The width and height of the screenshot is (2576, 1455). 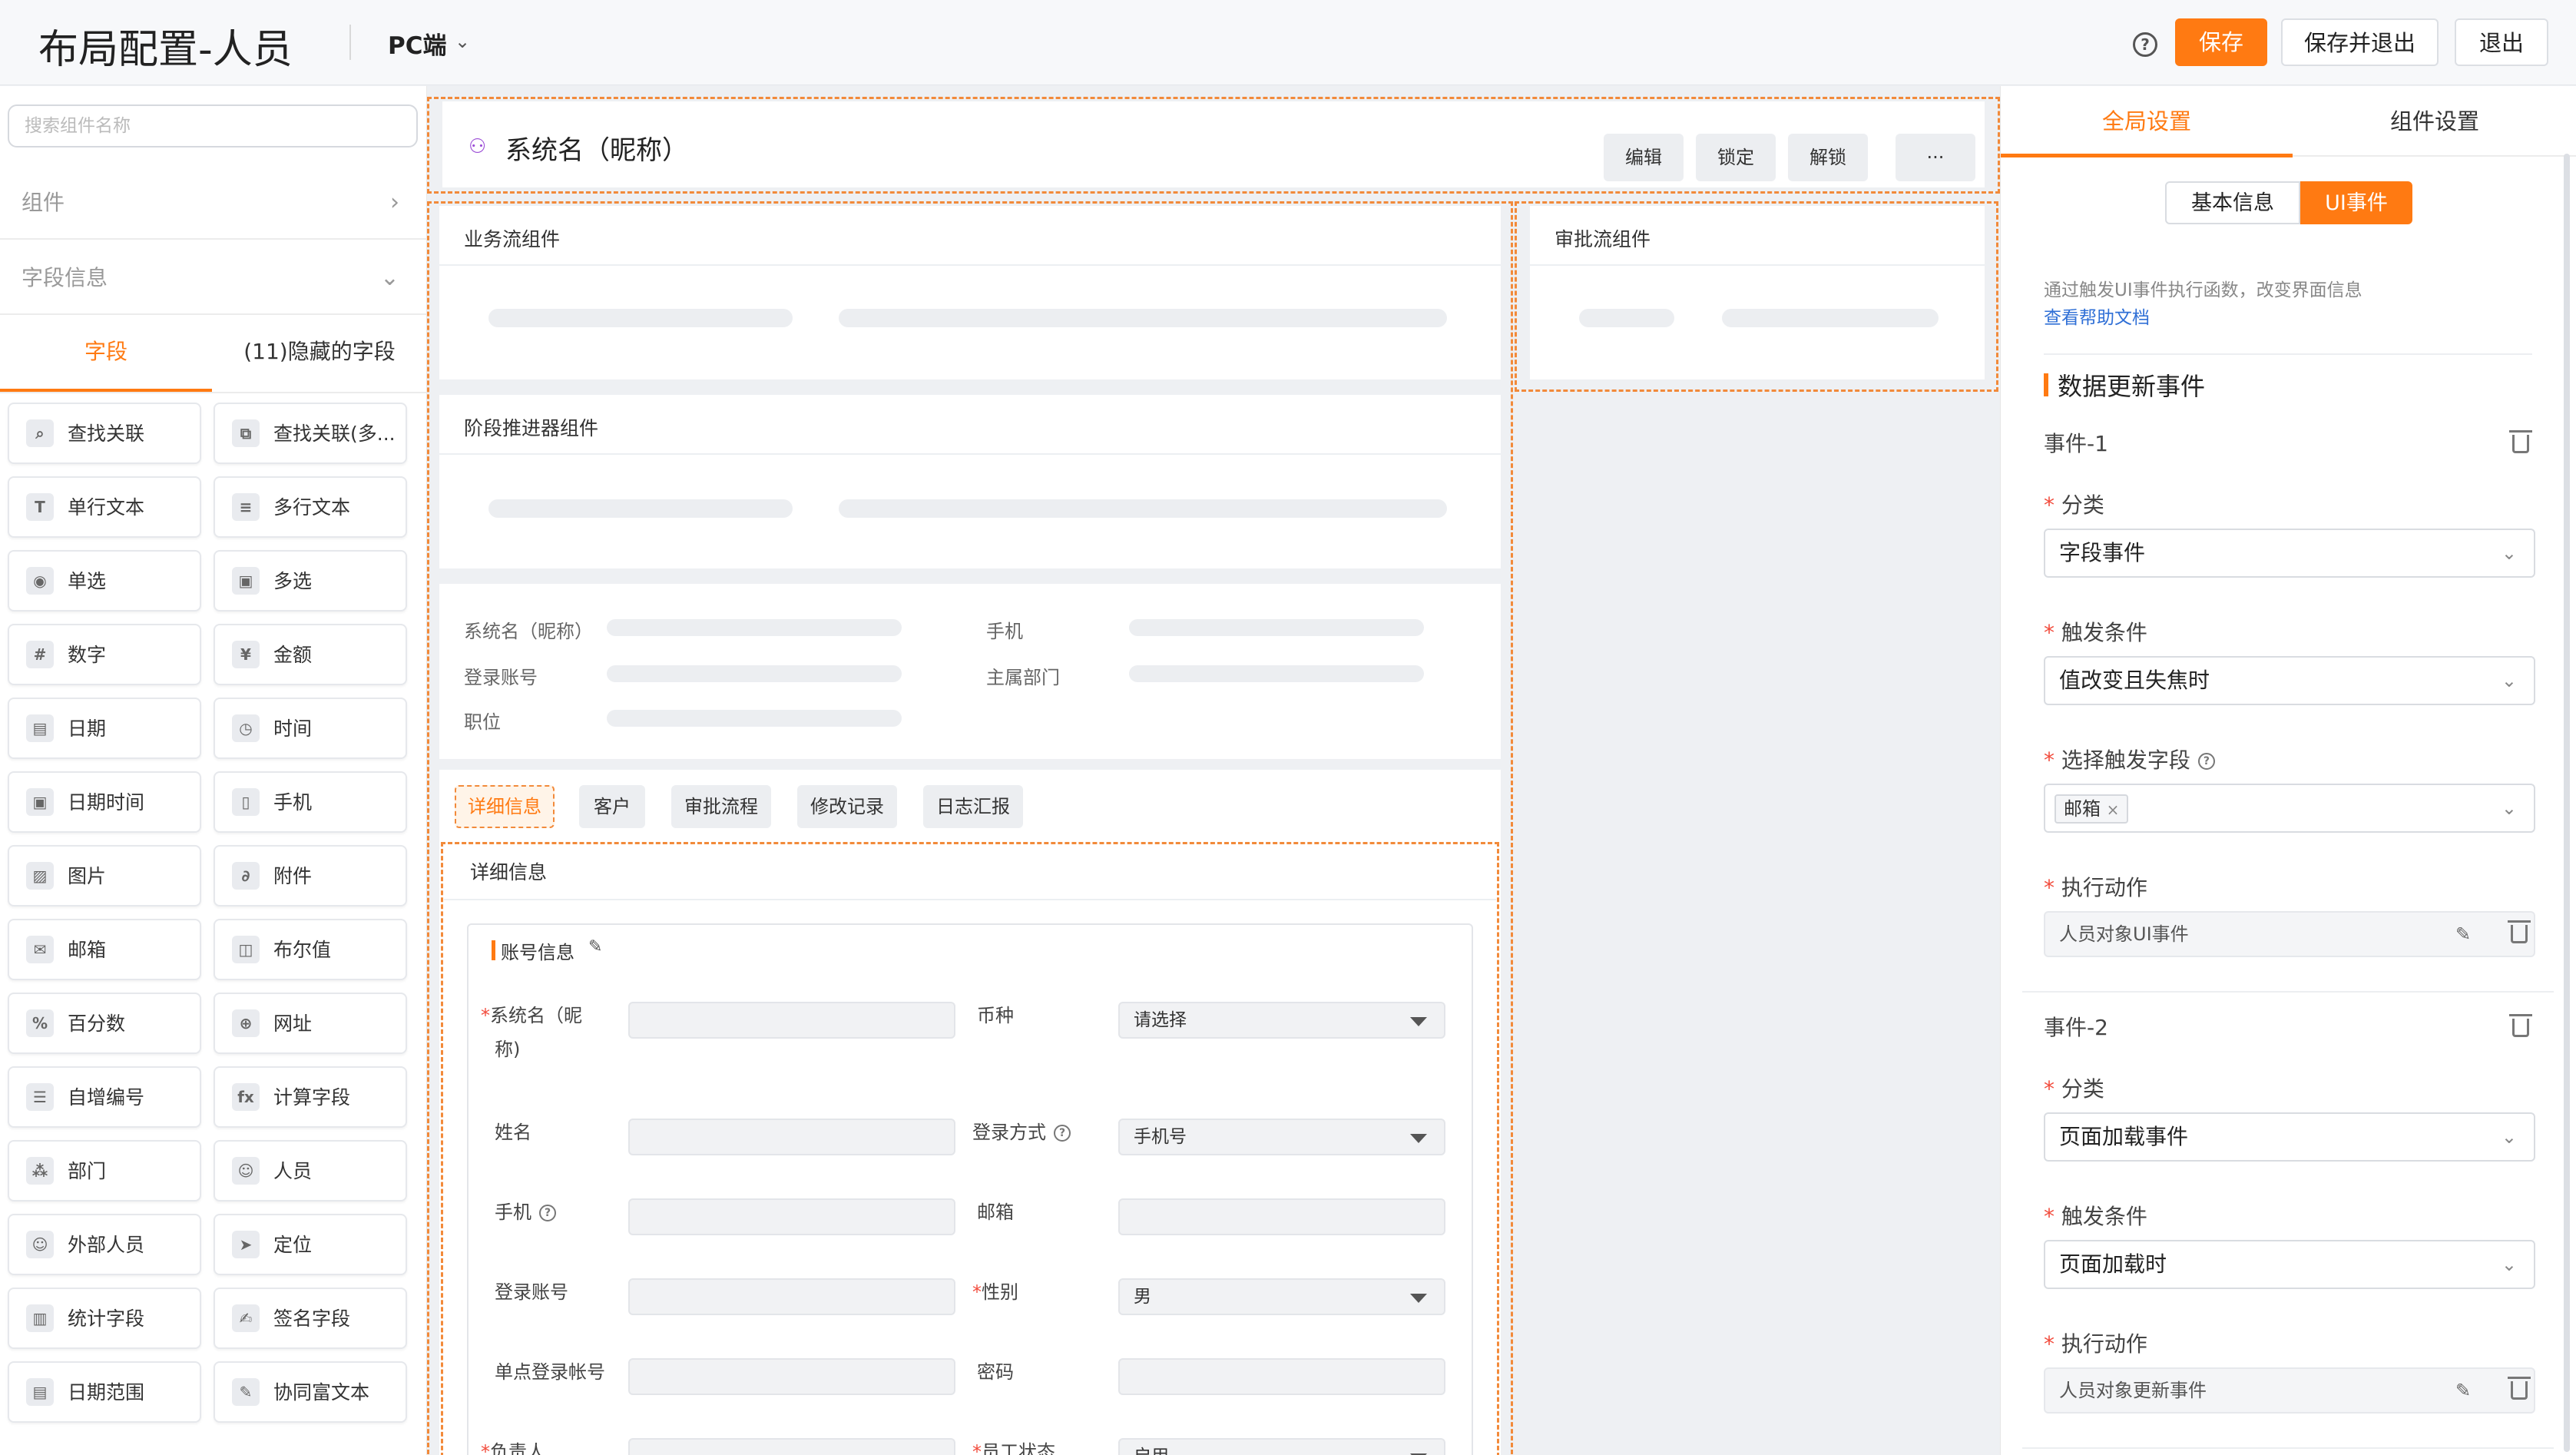 I want to click on summary-info-card: 系统名（昵称） 手机 登录账号 主属部门 职位, so click(x=970, y=671).